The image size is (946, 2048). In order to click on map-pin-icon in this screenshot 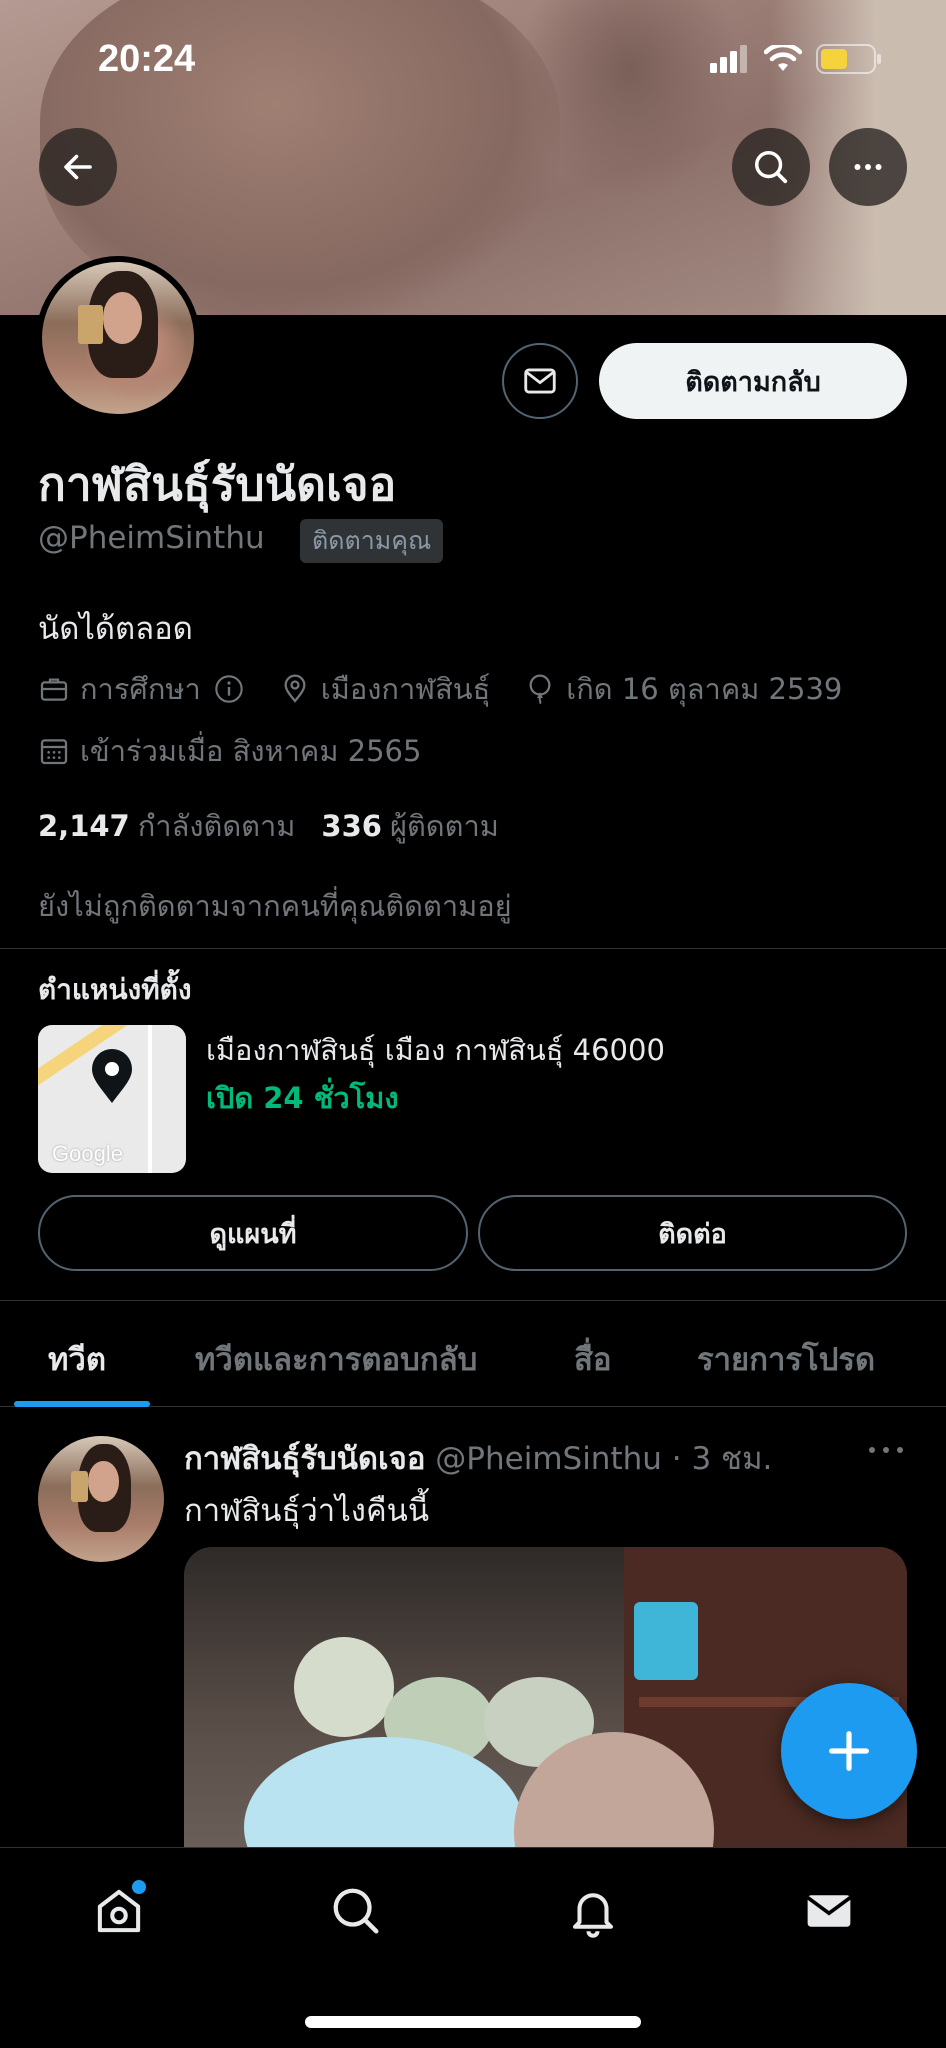, I will do `click(112, 1076)`.